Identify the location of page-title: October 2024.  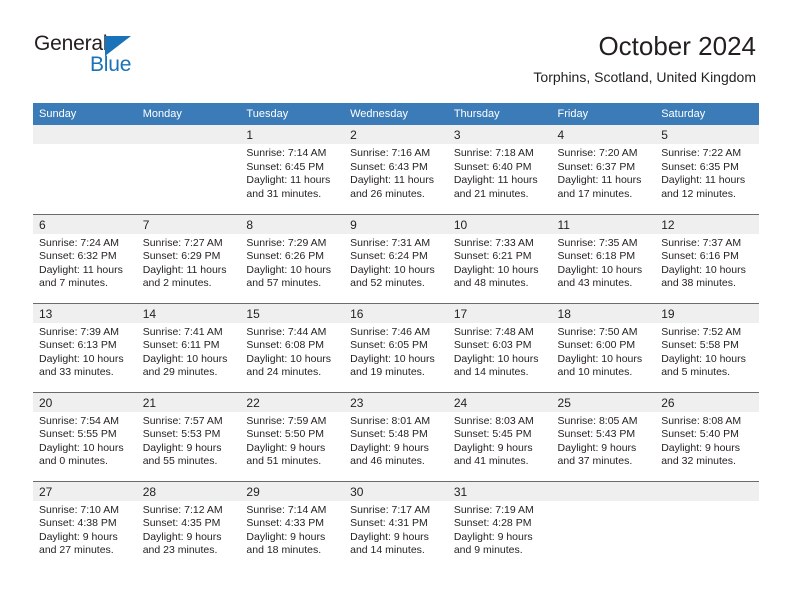
(677, 46).